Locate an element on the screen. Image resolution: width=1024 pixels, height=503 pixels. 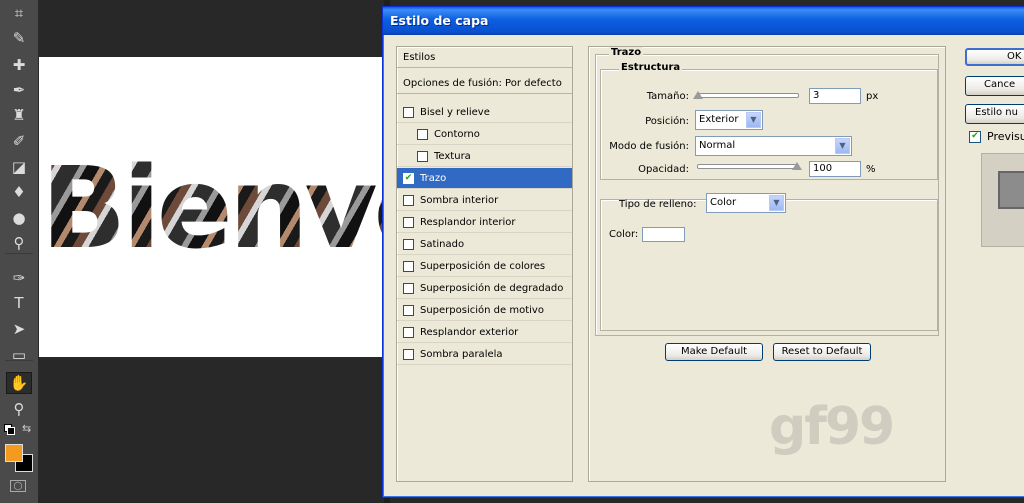
opacity-slider is located at coordinates (748, 166).